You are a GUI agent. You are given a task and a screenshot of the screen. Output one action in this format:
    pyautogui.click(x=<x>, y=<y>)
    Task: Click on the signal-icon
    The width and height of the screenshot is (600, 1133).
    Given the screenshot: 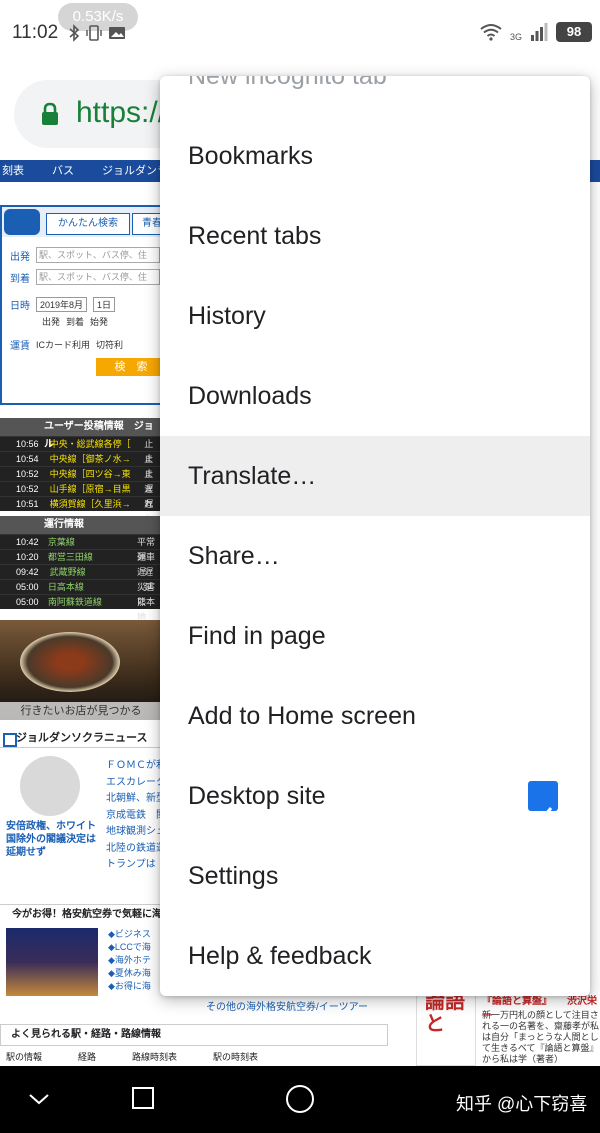 What is the action you would take?
    pyautogui.click(x=539, y=32)
    